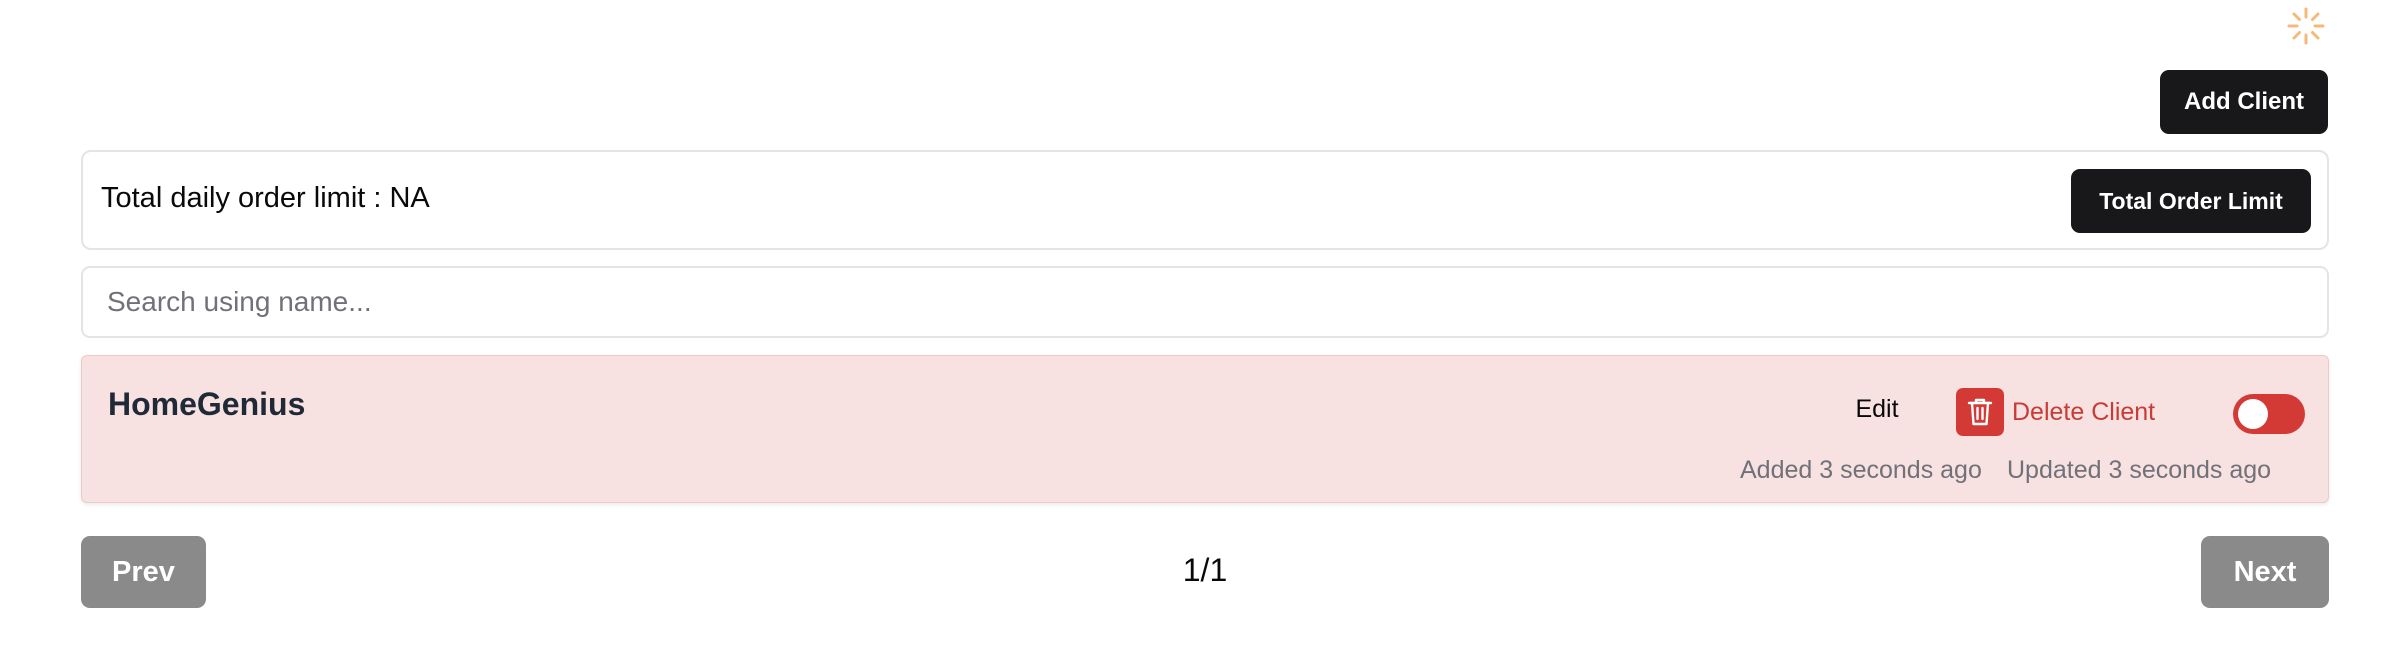 The image size is (2390, 662). Describe the element at coordinates (2139, 470) in the screenshot. I see `updated-timestamp: Updated 3 seconds ago` at that location.